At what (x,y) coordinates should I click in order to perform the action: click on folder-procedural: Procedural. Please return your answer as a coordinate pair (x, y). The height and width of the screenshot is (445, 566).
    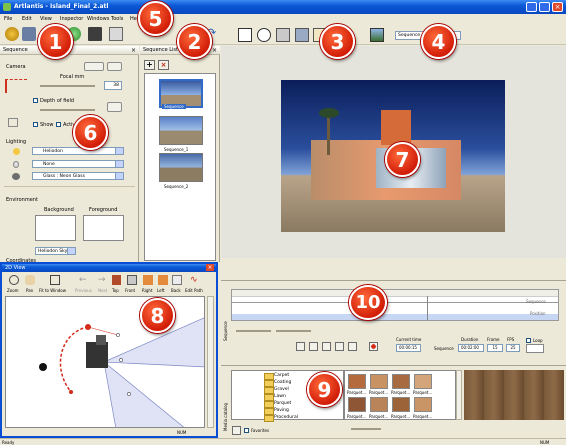
    Looking at the image, I should click on (280, 418).